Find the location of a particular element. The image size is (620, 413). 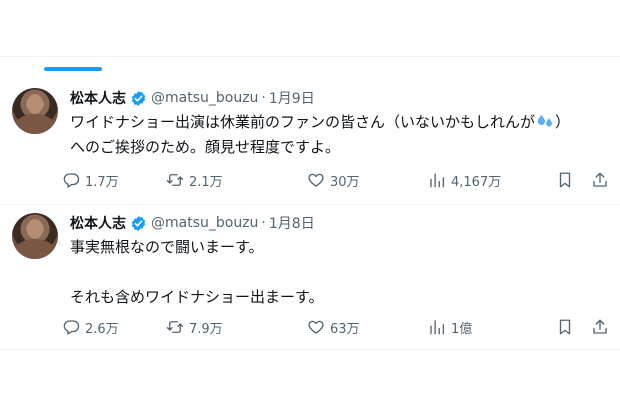

views-count: 4,167万 is located at coordinates (476, 182).